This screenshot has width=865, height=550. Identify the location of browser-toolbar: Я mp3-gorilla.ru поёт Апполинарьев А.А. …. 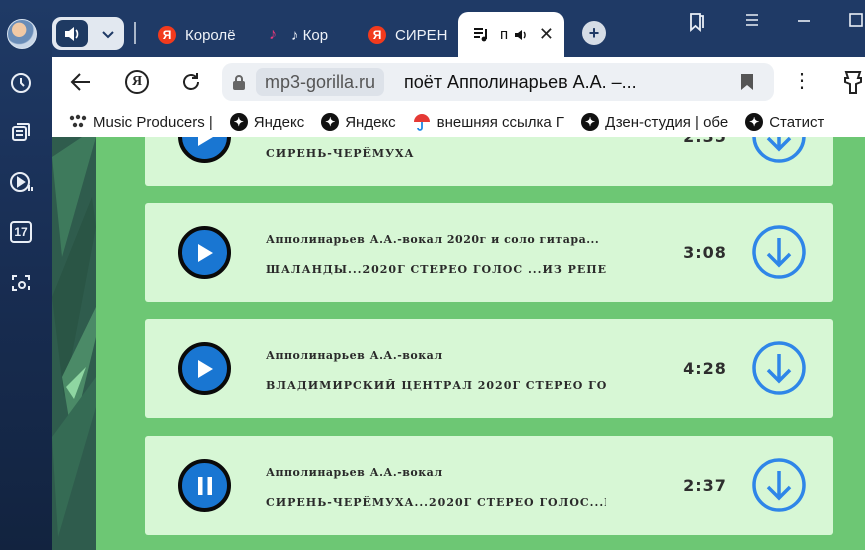
(458, 82).